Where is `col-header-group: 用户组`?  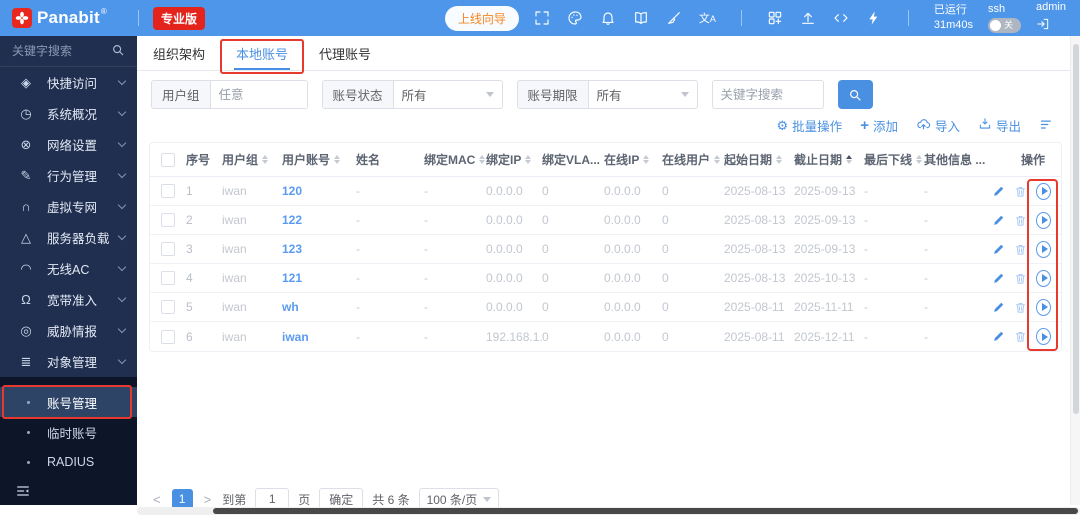 col-header-group: 用户组 is located at coordinates (252, 159).